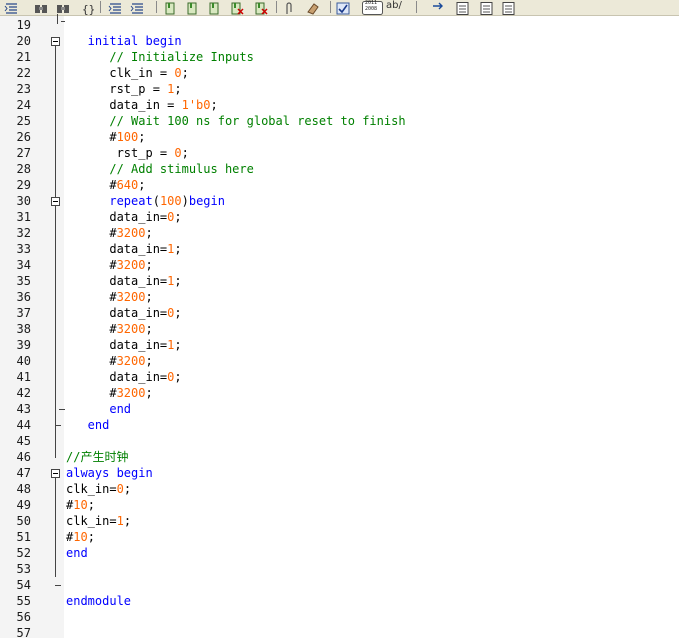 This screenshot has height=641, width=679. What do you see at coordinates (23, 153) in the screenshot?
I see `line-number: 27` at bounding box center [23, 153].